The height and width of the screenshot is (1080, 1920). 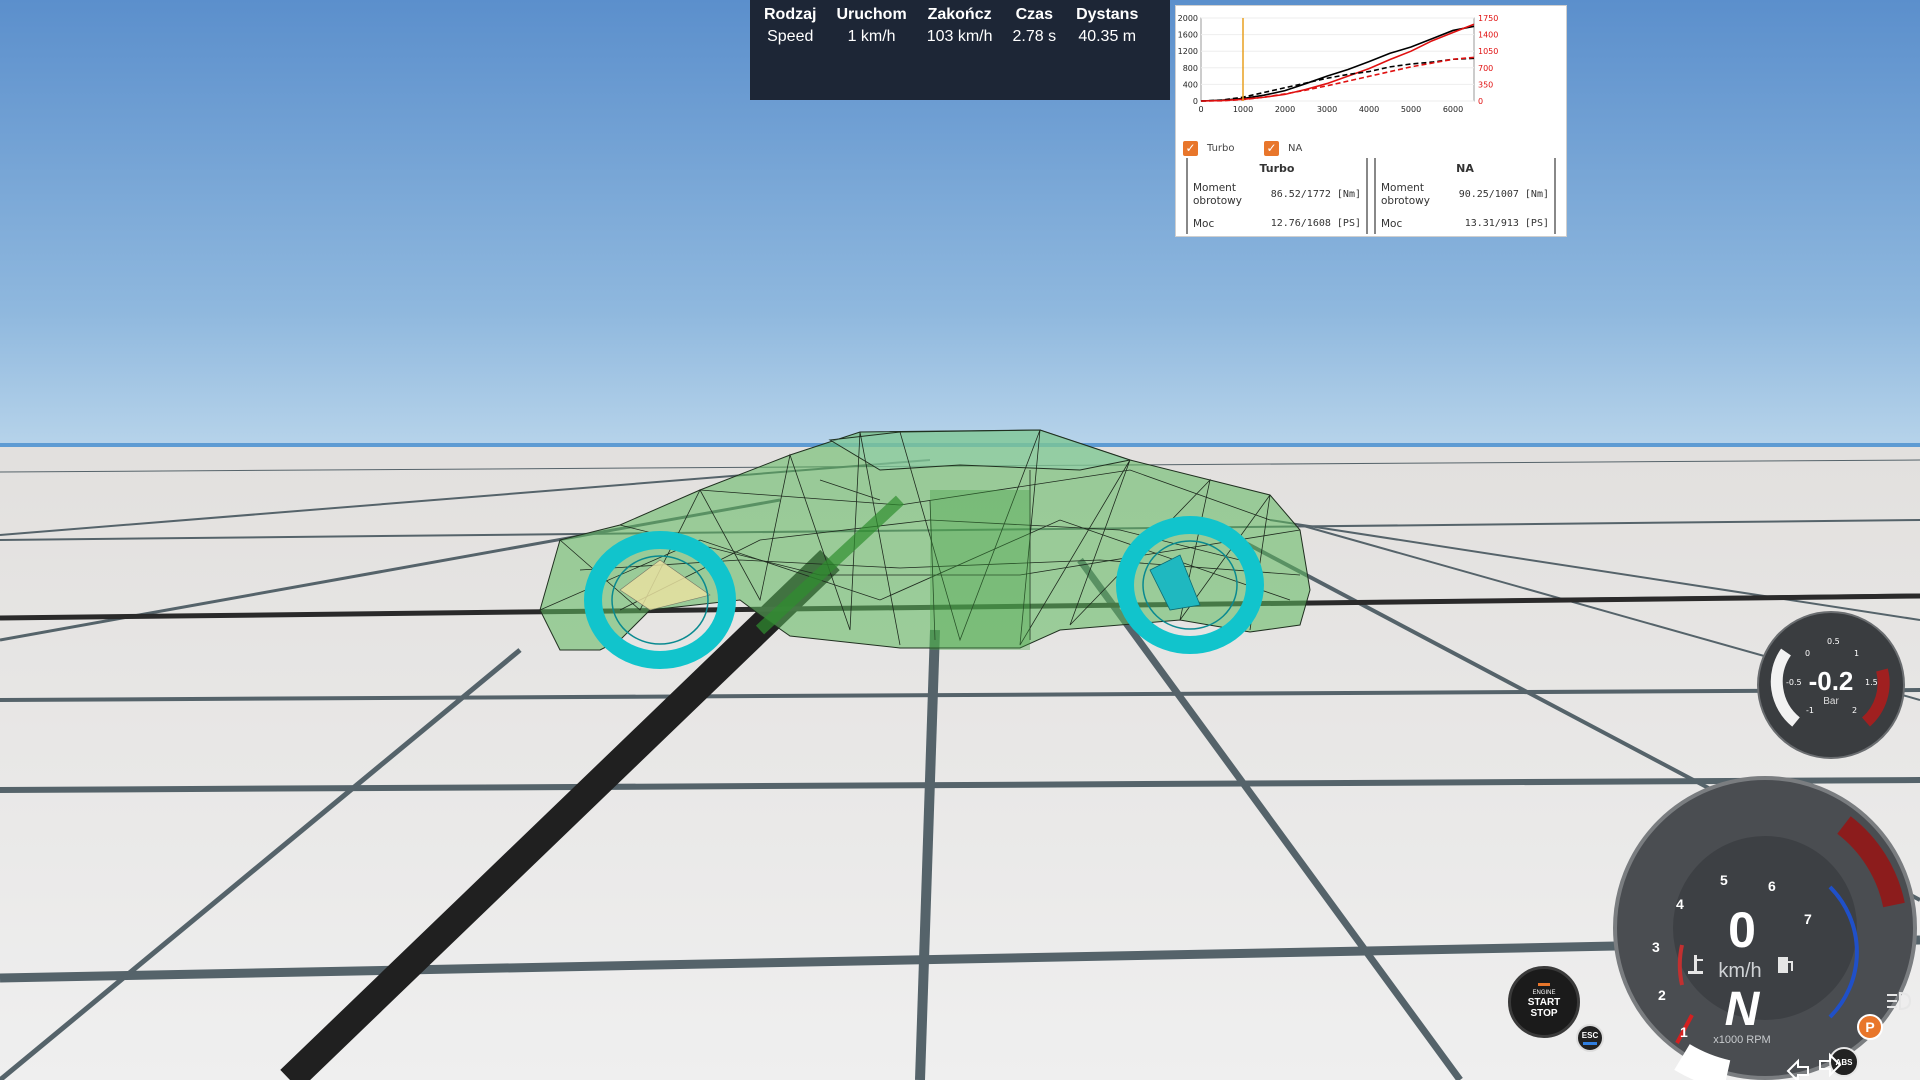 I want to click on y-left-tick-label: 0, so click(x=1195, y=101).